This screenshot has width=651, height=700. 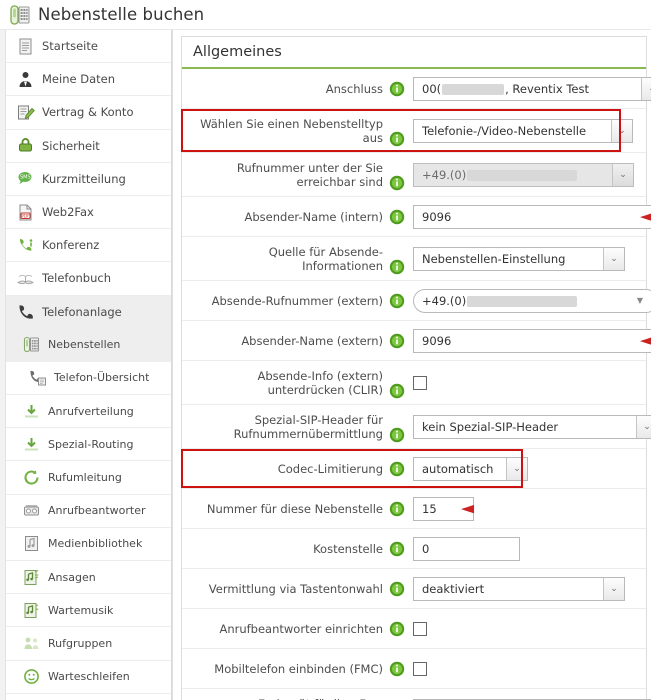 I want to click on sidebar-item-label: Sicherheit, so click(x=71, y=145).